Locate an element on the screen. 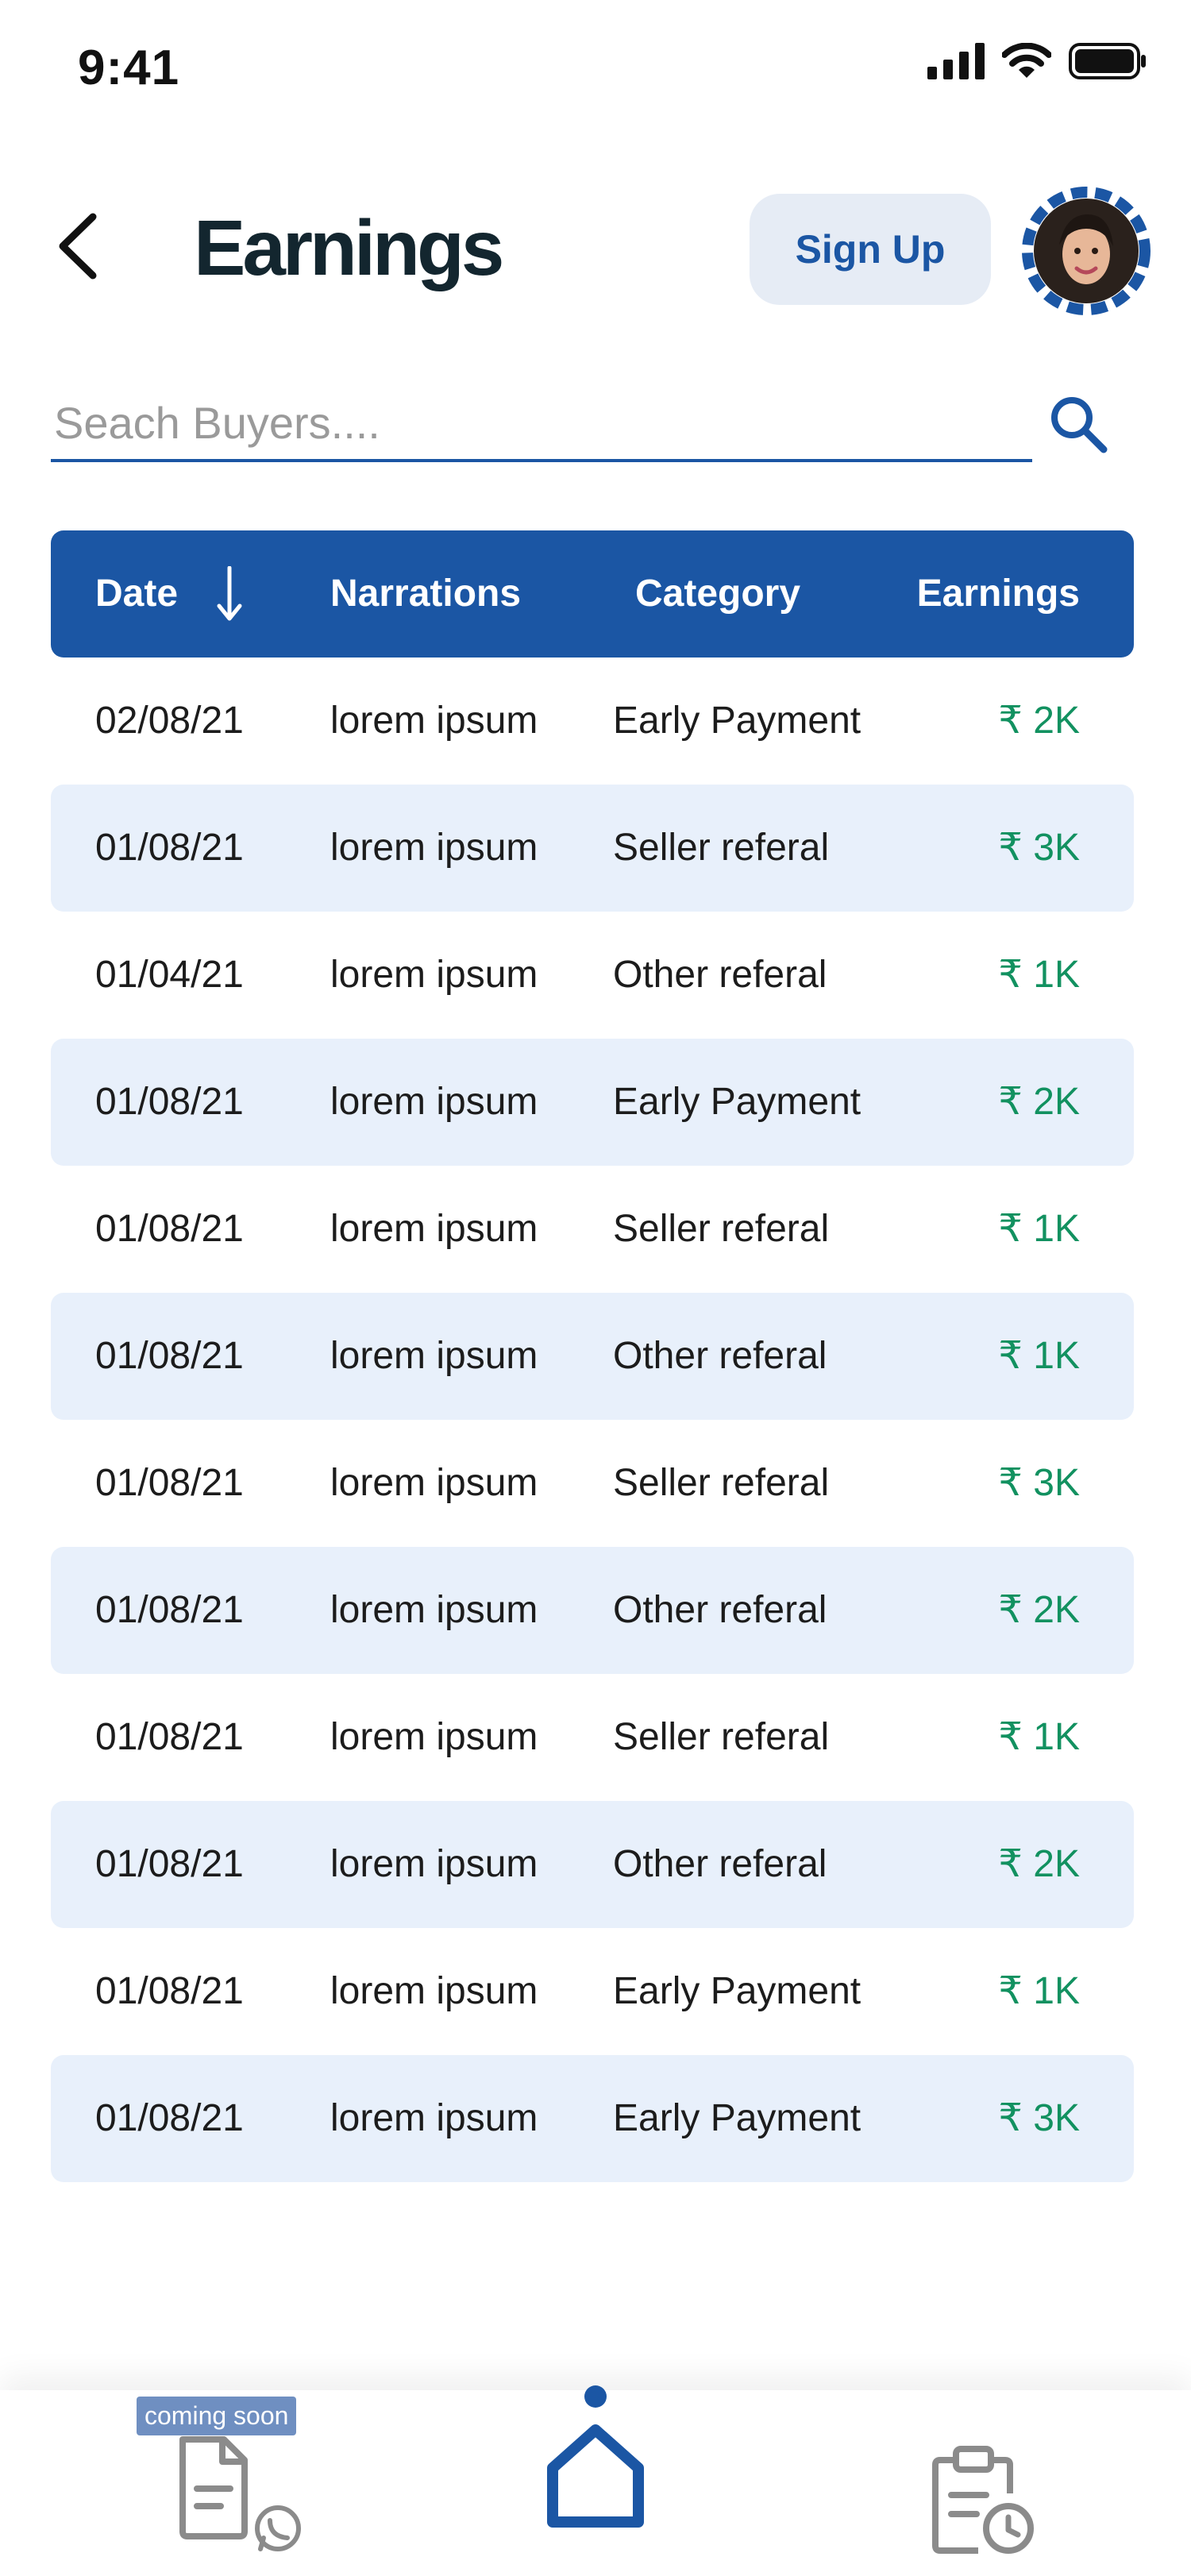 This screenshot has height=2576, width=1191. status-icons is located at coordinates (1037, 61).